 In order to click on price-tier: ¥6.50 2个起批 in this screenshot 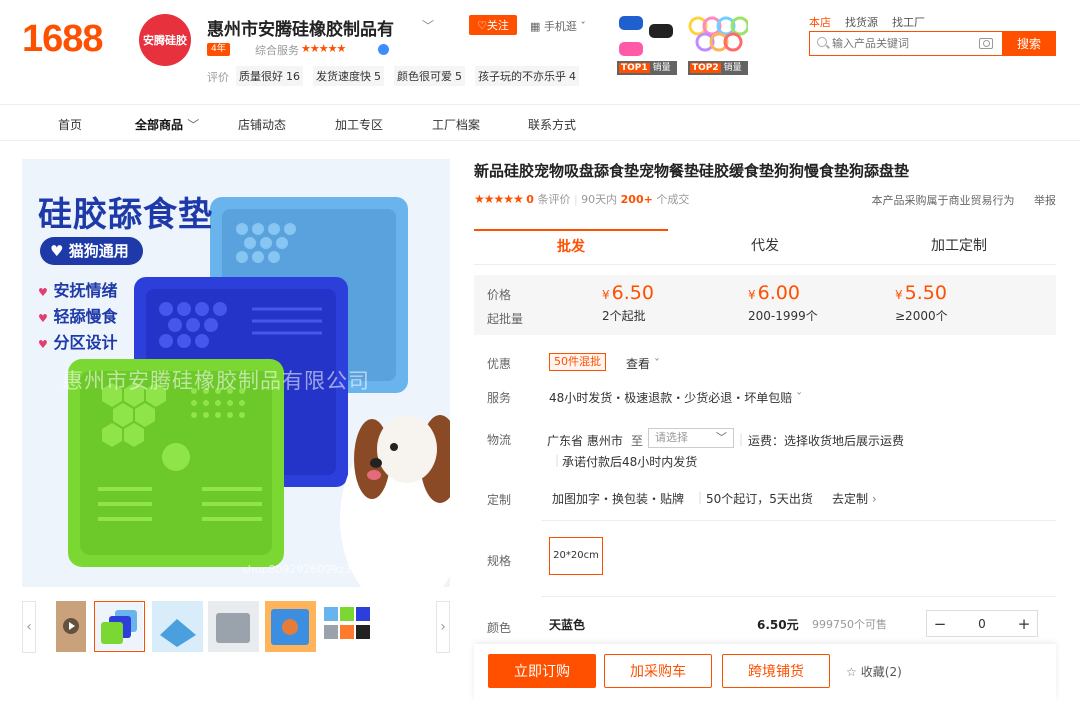, I will do `click(628, 302)`.